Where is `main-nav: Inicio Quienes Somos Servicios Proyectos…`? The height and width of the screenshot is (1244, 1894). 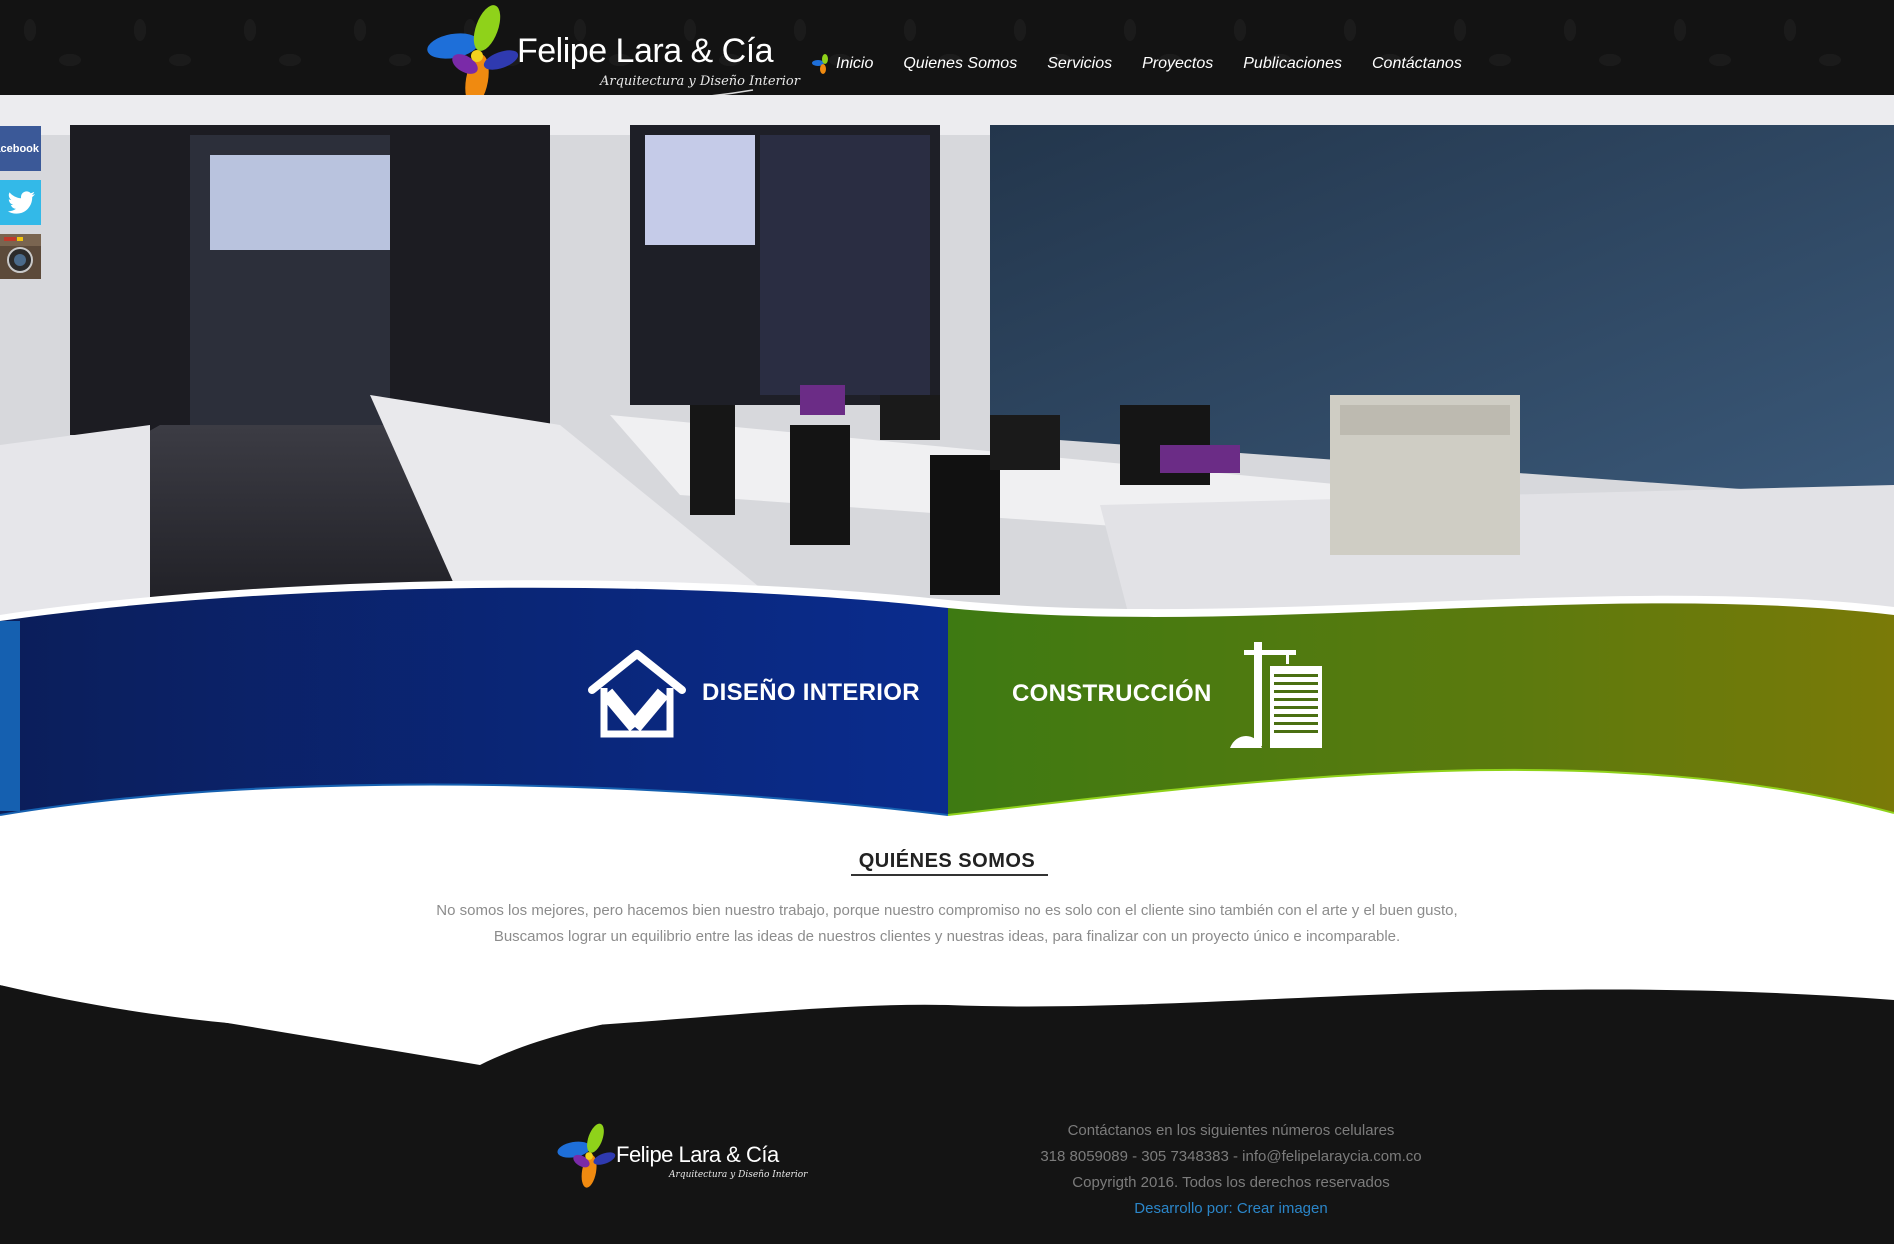 main-nav: Inicio Quienes Somos Servicios Proyectos… is located at coordinates (1152, 64).